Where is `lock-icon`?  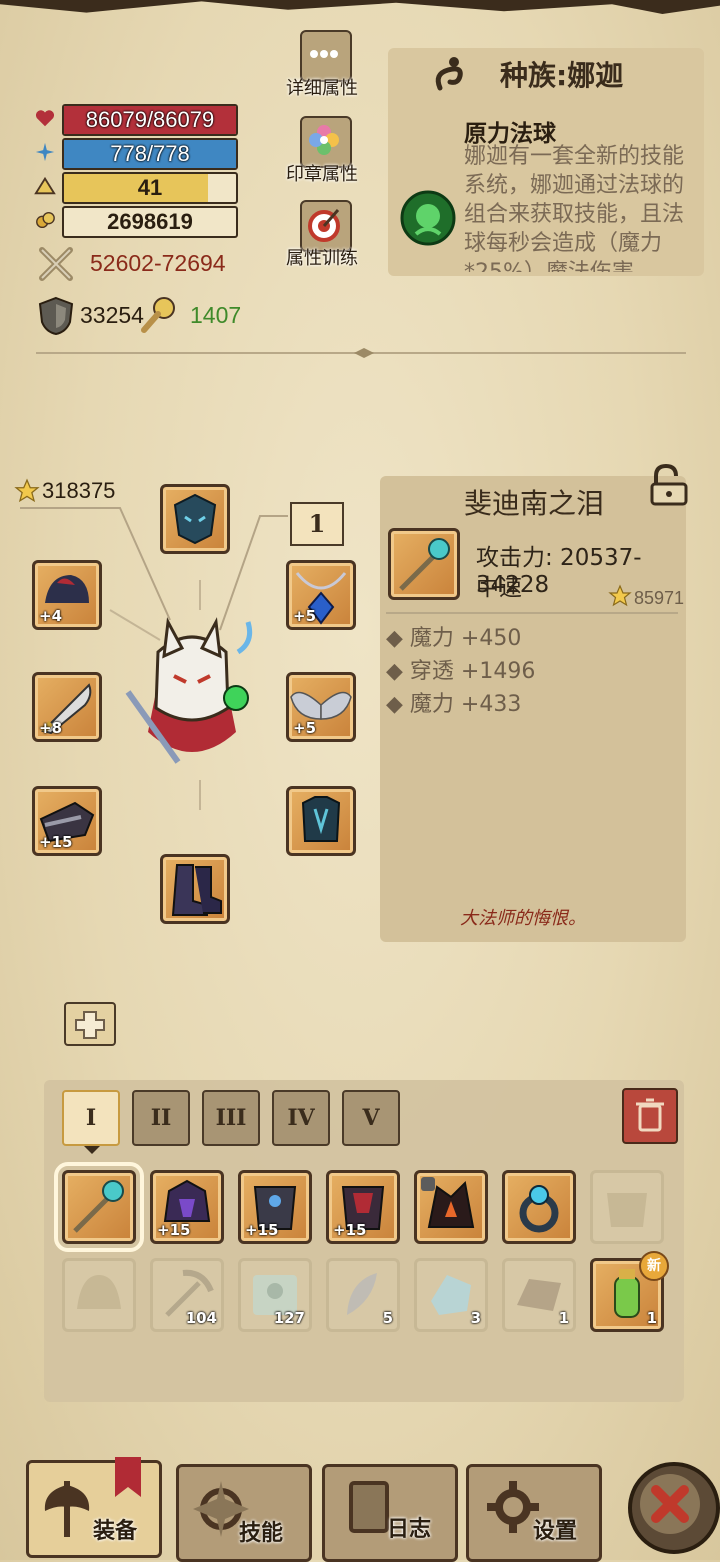
lock-icon is located at coordinates (669, 485).